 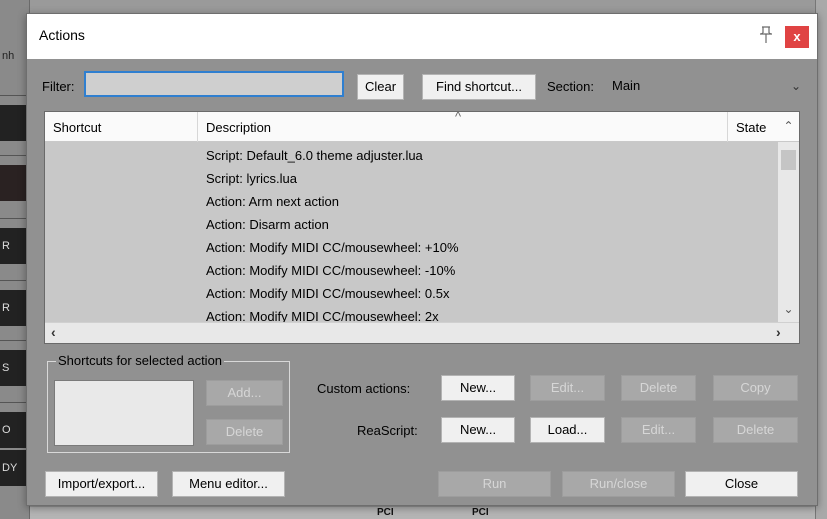 What do you see at coordinates (14, 368) in the screenshot?
I see `bg-track-chip: S` at bounding box center [14, 368].